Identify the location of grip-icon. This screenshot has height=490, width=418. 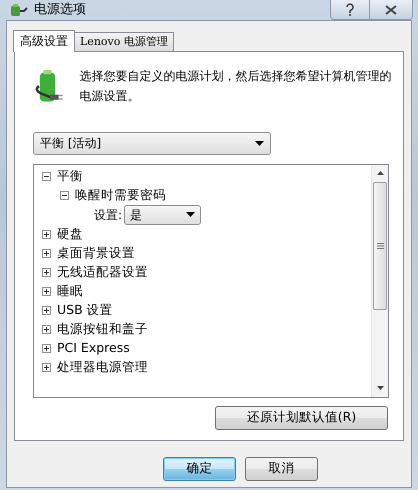
(380, 245).